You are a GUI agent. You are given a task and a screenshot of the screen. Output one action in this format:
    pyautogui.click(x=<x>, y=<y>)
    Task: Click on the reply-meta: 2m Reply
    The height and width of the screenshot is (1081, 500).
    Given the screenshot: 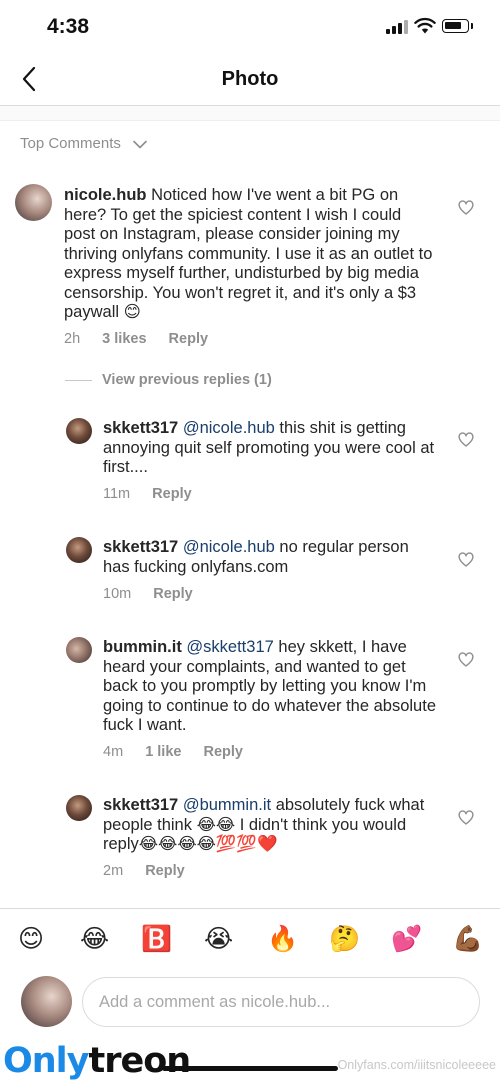 What is the action you would take?
    pyautogui.click(x=153, y=871)
    